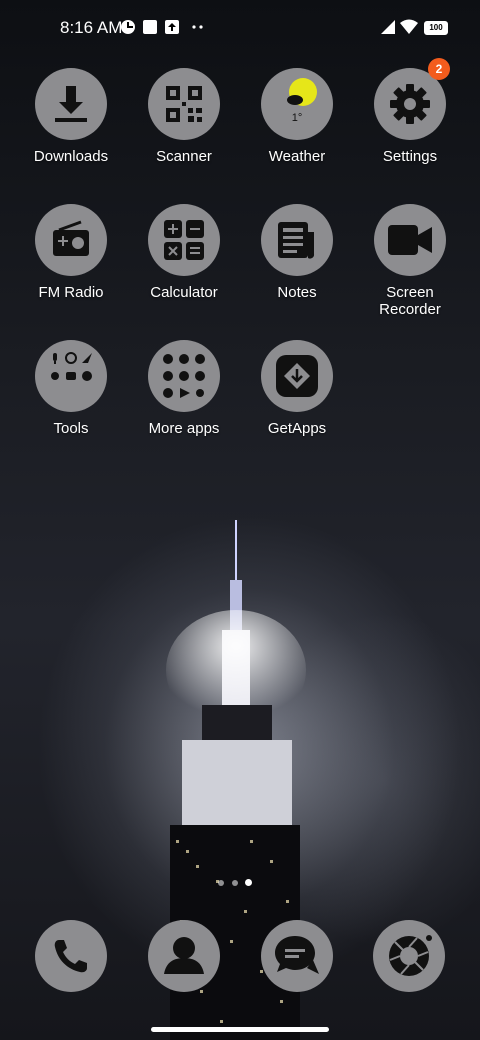  What do you see at coordinates (184, 104) in the screenshot?
I see `qr-code-icon` at bounding box center [184, 104].